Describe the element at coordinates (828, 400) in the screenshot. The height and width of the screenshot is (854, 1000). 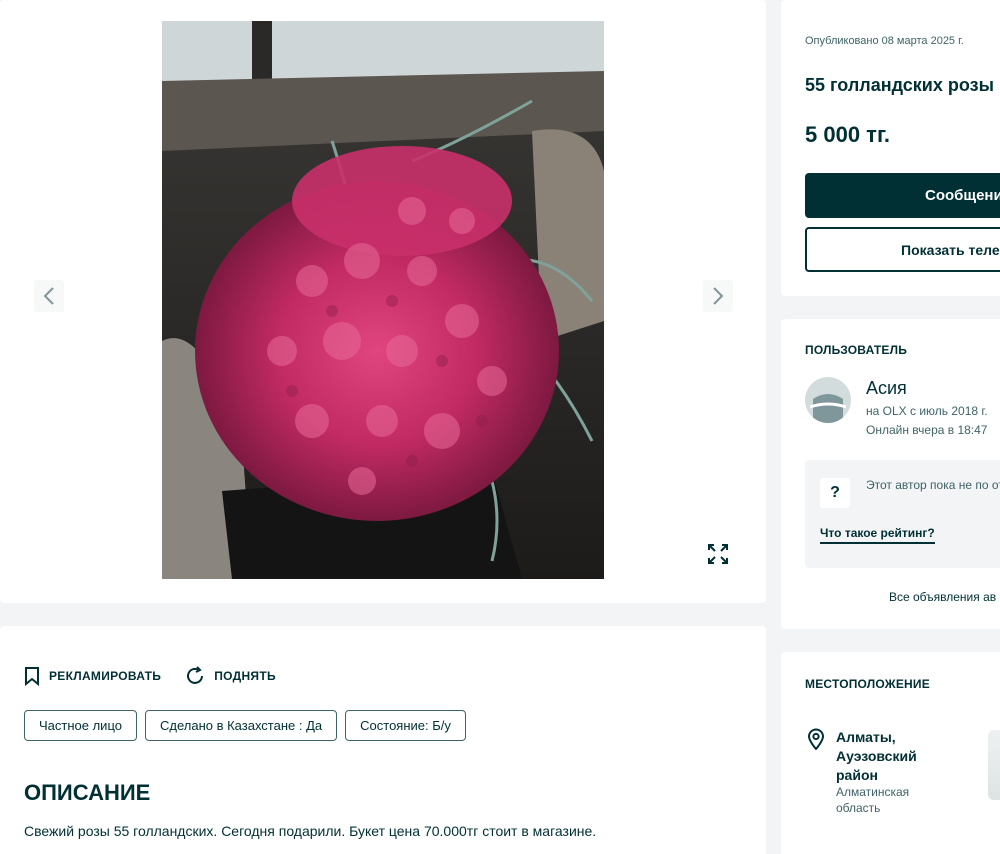
I see `avatar` at that location.